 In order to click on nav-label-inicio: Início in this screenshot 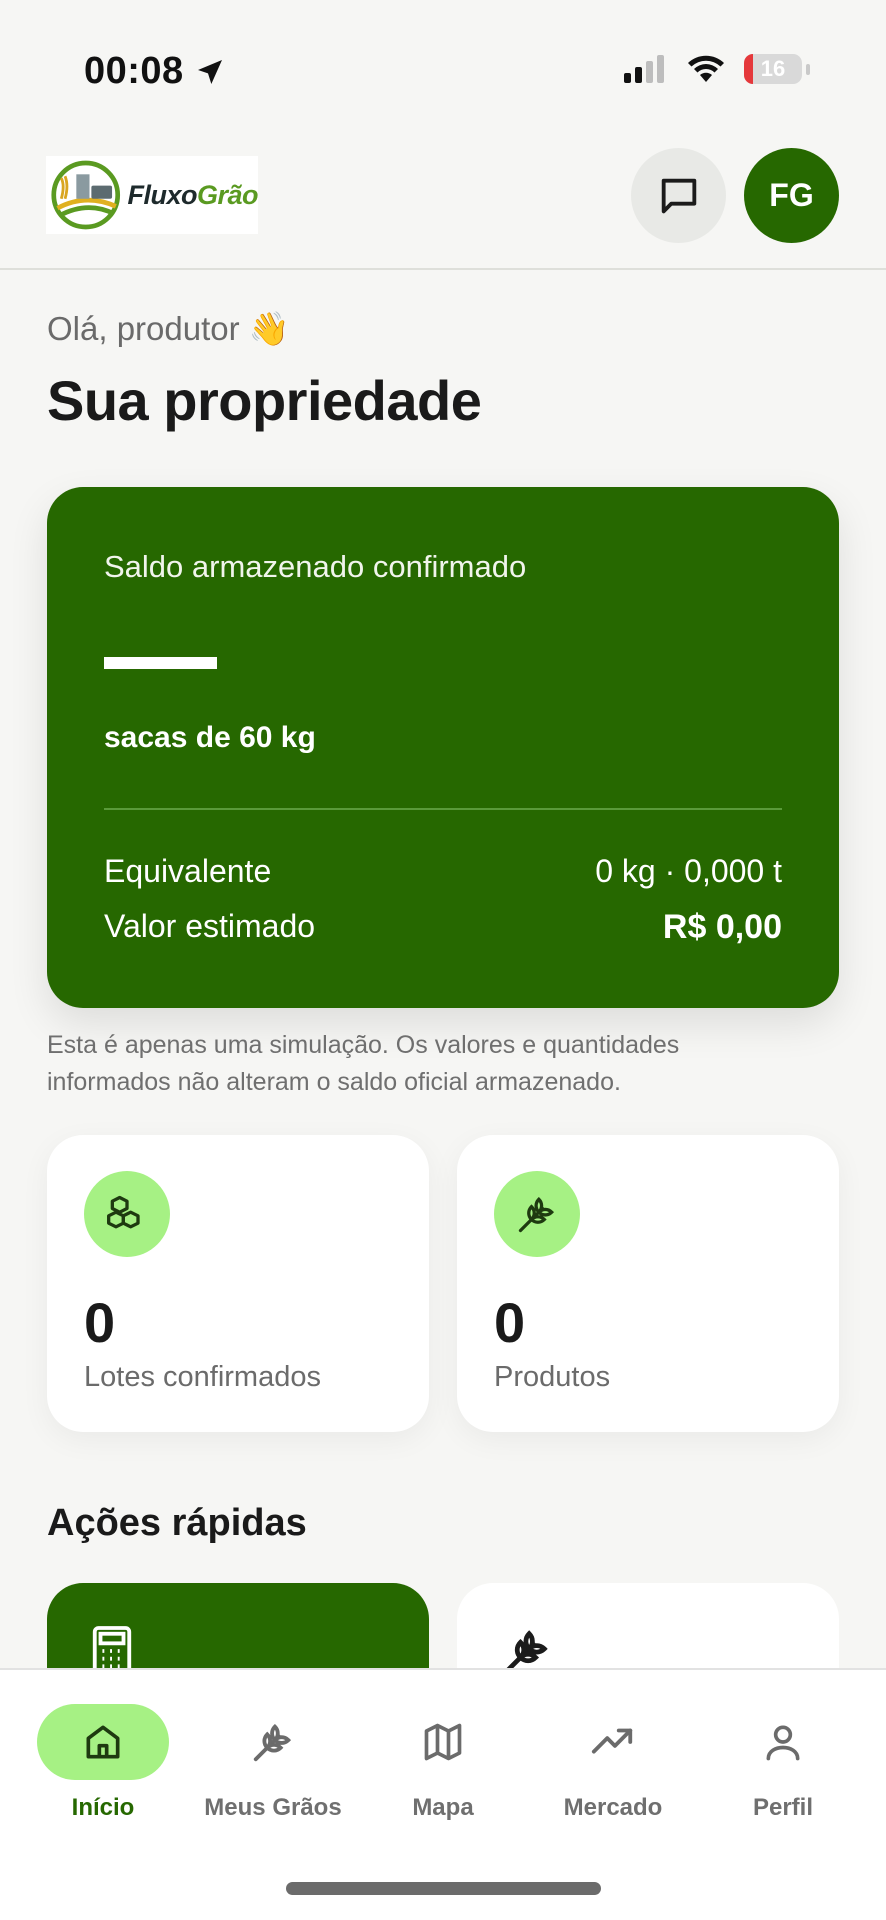, I will do `click(103, 1807)`.